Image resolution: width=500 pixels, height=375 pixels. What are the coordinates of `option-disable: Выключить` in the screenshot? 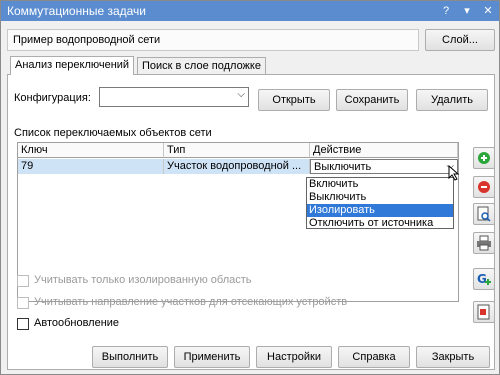 It's located at (380, 197).